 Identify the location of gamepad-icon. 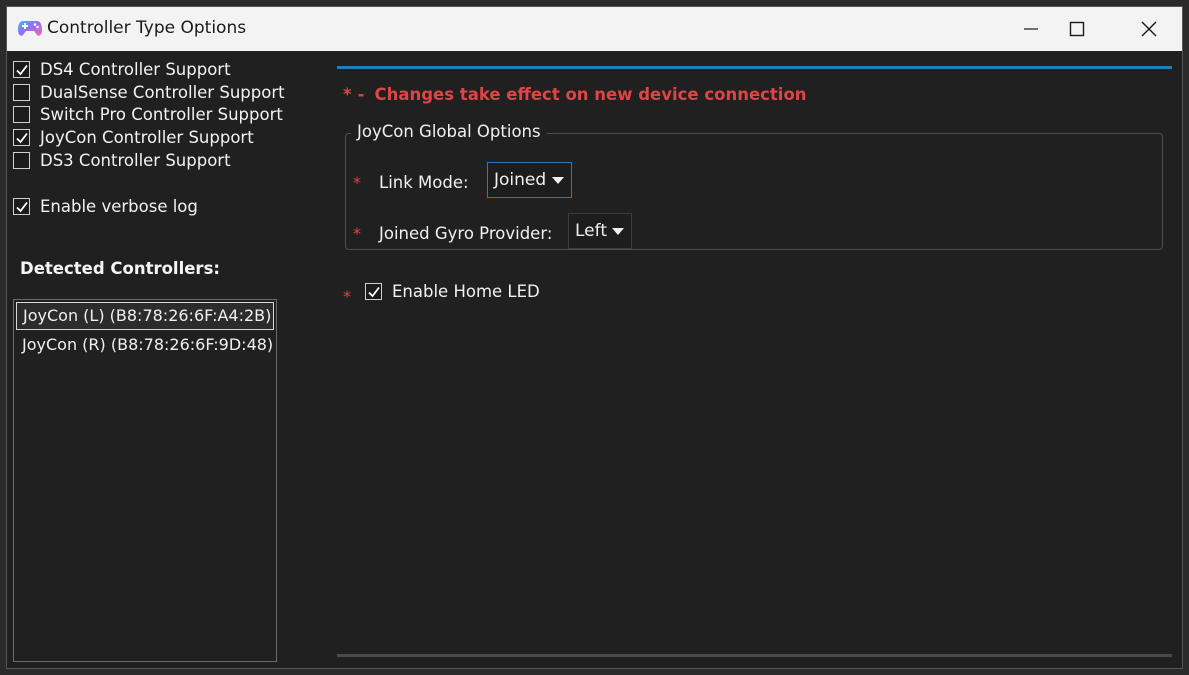
(30, 28).